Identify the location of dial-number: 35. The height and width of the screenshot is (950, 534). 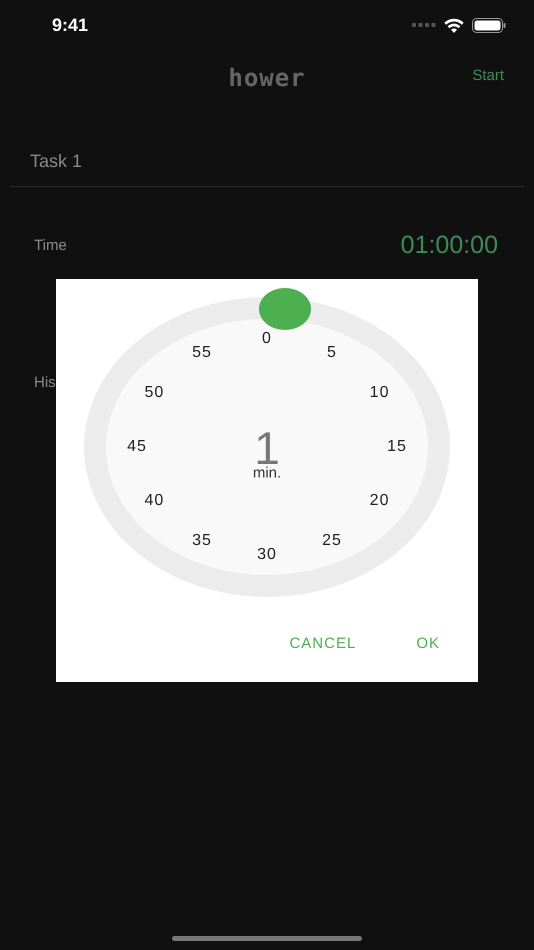
(202, 540).